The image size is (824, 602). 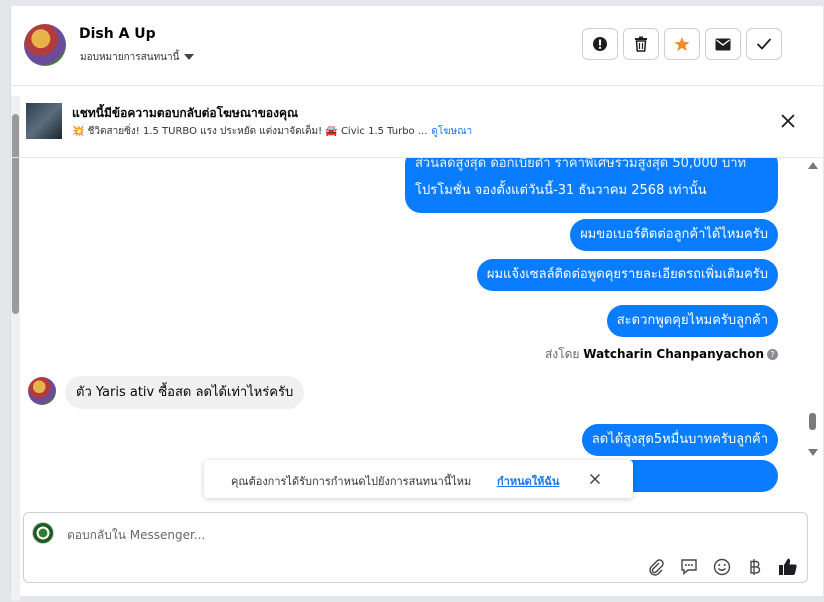 What do you see at coordinates (42, 391) in the screenshot?
I see `contact-avatar-small` at bounding box center [42, 391].